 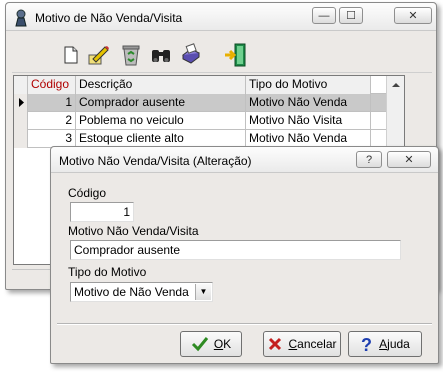 What do you see at coordinates (21, 85) in the screenshot?
I see `header-indicator-cell` at bounding box center [21, 85].